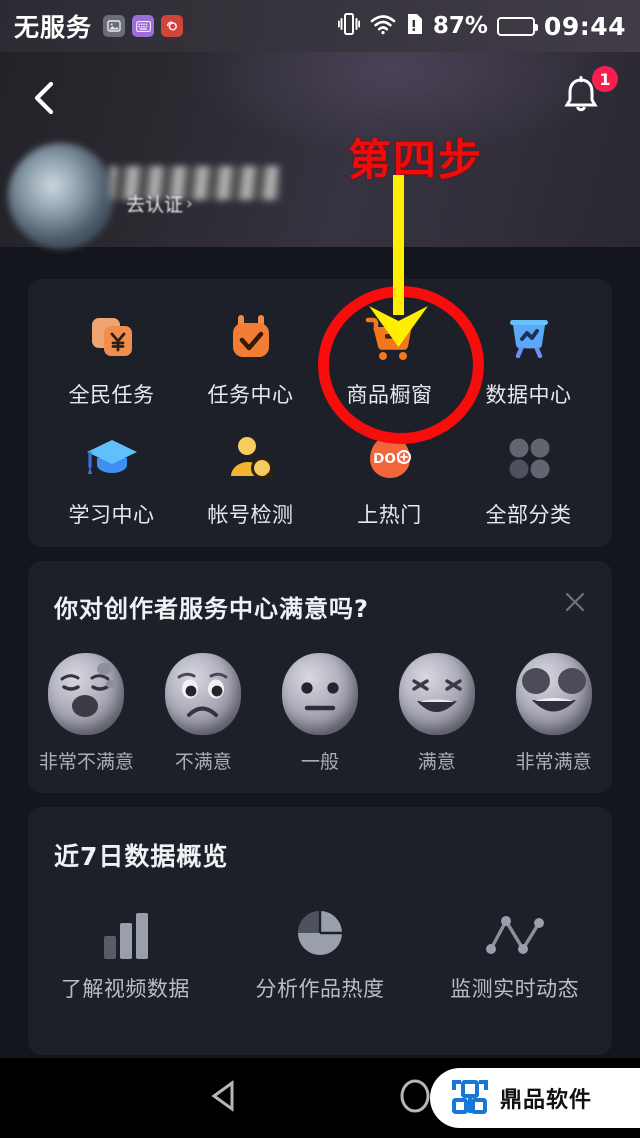 Image resolution: width=640 pixels, height=1138 pixels. I want to click on verify-label: 去认证, so click(155, 205).